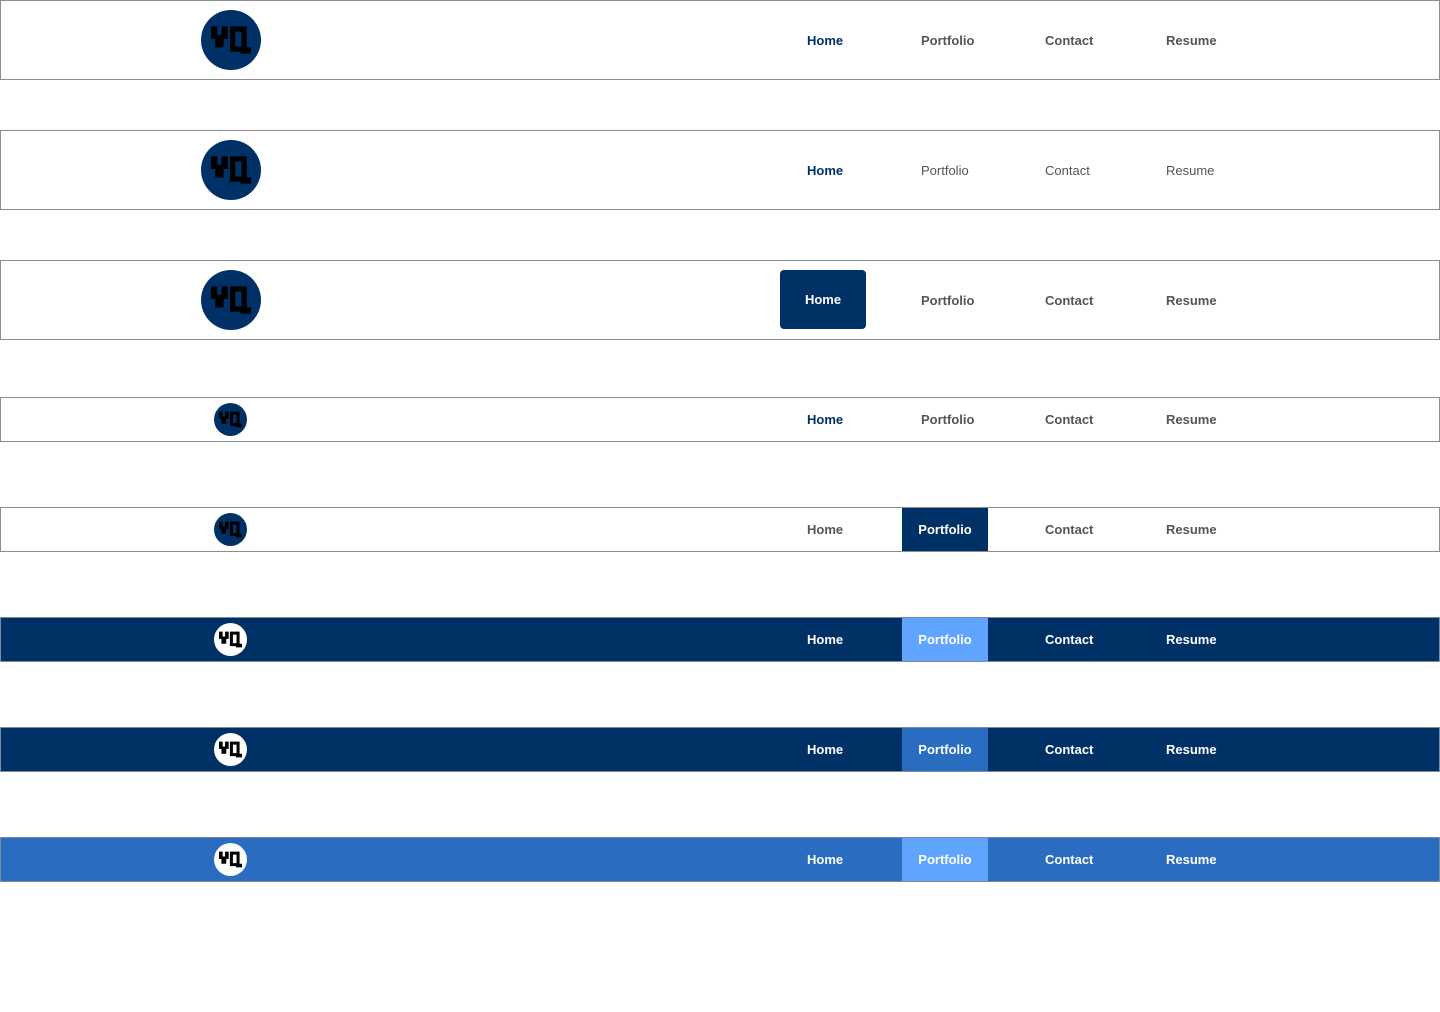  Describe the element at coordinates (823, 299) in the screenshot. I see `nav-home-pill-button: Home` at that location.